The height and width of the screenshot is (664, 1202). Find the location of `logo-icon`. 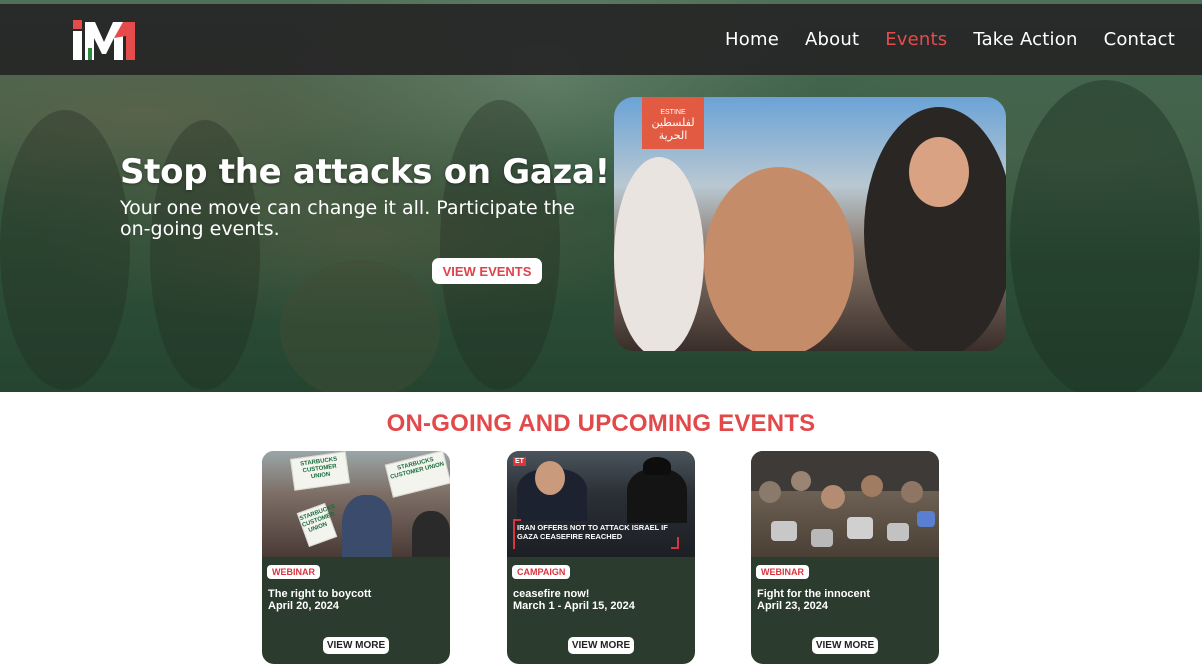

logo-icon is located at coordinates (104, 40).